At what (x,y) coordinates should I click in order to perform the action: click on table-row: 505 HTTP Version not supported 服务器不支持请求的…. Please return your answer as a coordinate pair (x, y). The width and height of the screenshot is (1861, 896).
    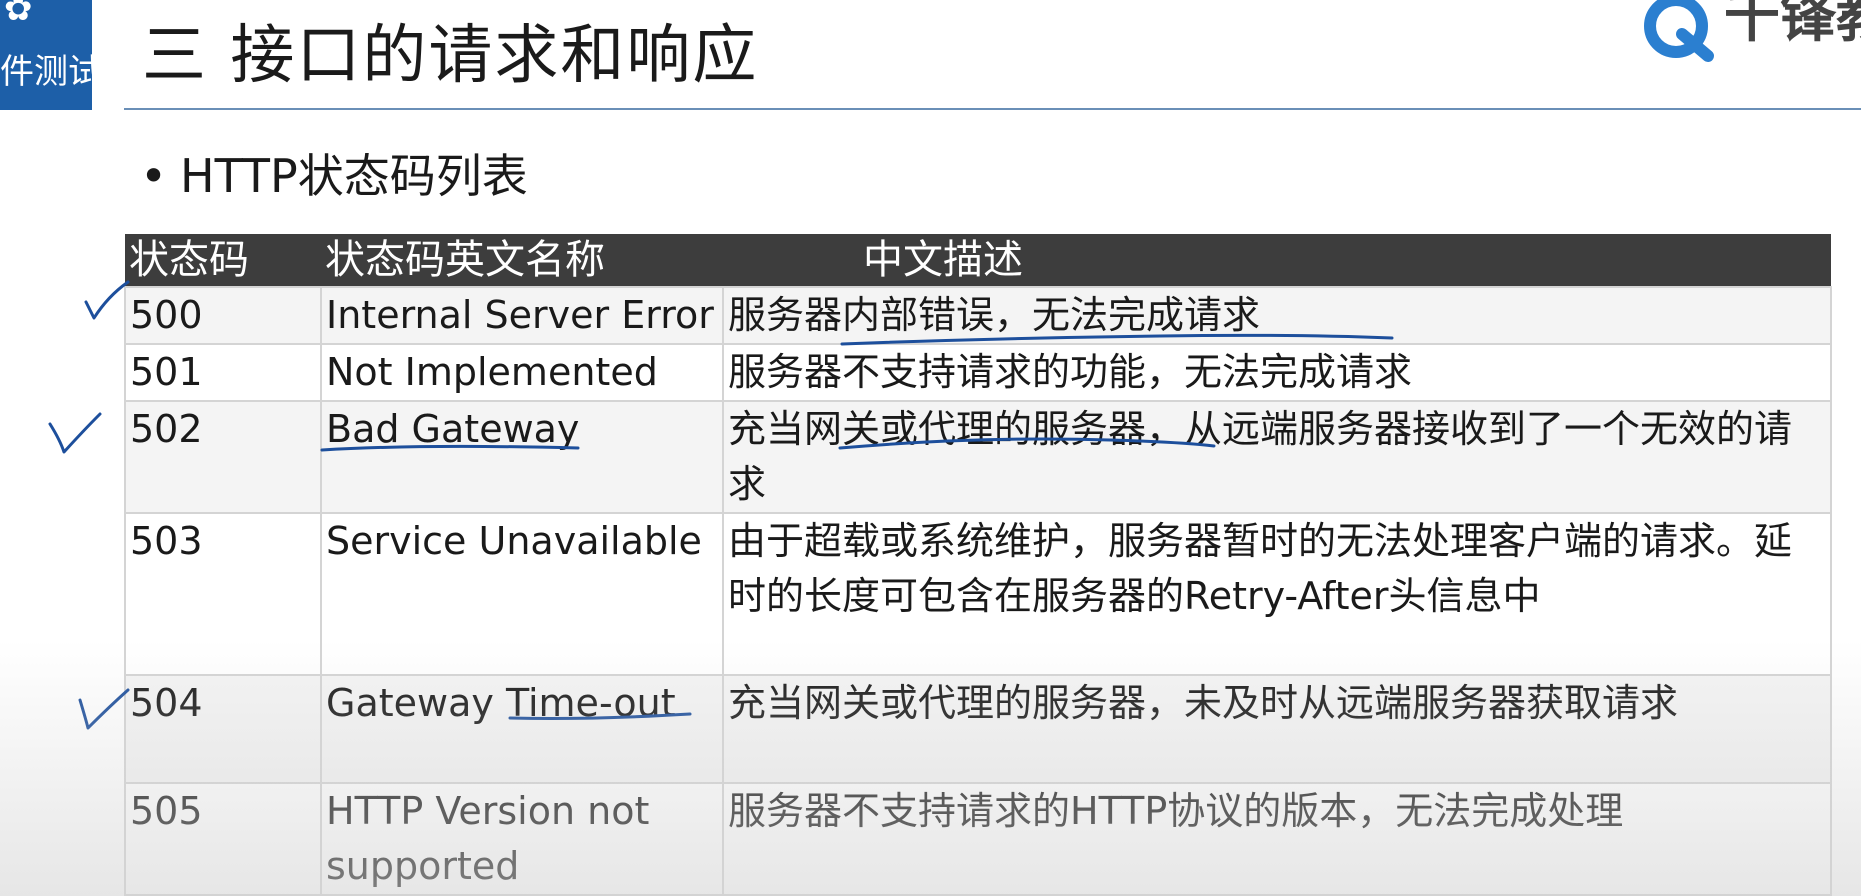
    Looking at the image, I should click on (978, 839).